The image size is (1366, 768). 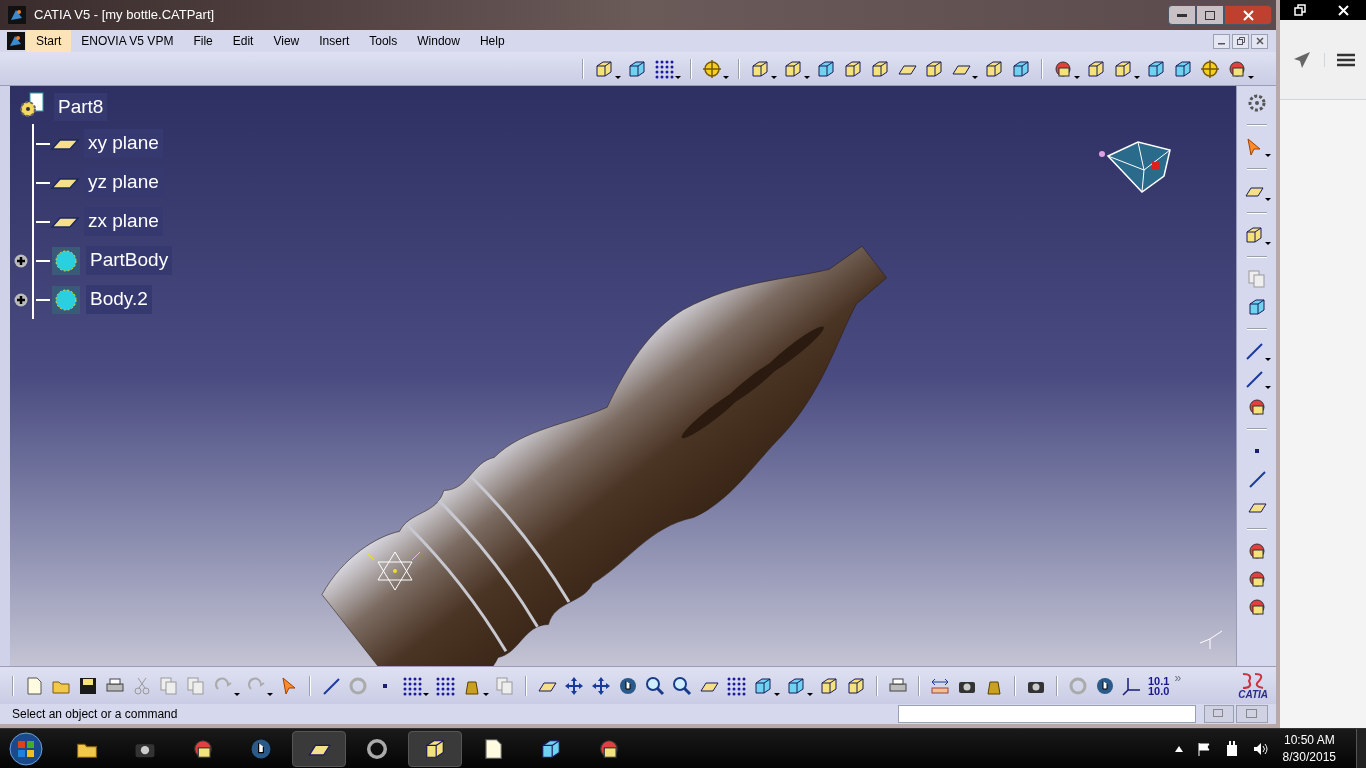 What do you see at coordinates (49, 41) in the screenshot?
I see `menu-item: Start` at bounding box center [49, 41].